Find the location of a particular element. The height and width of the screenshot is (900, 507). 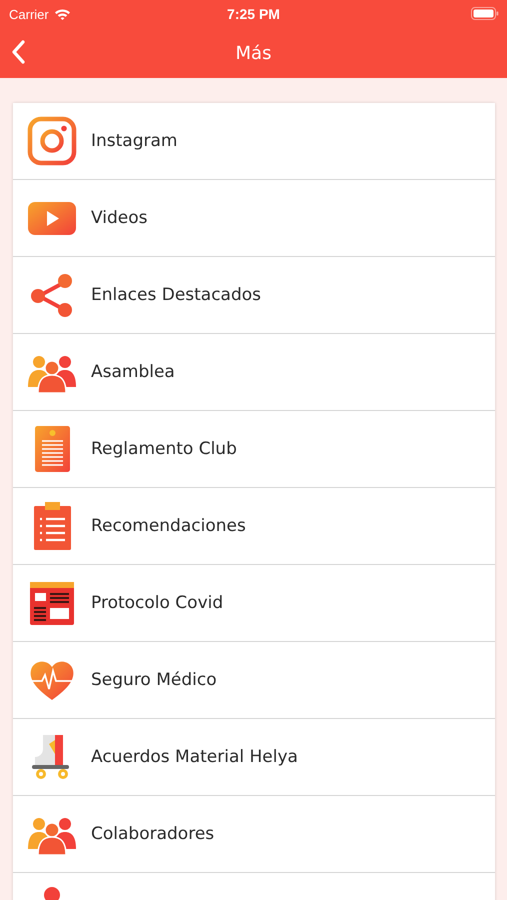

item-label: Asamblea is located at coordinates (133, 372).